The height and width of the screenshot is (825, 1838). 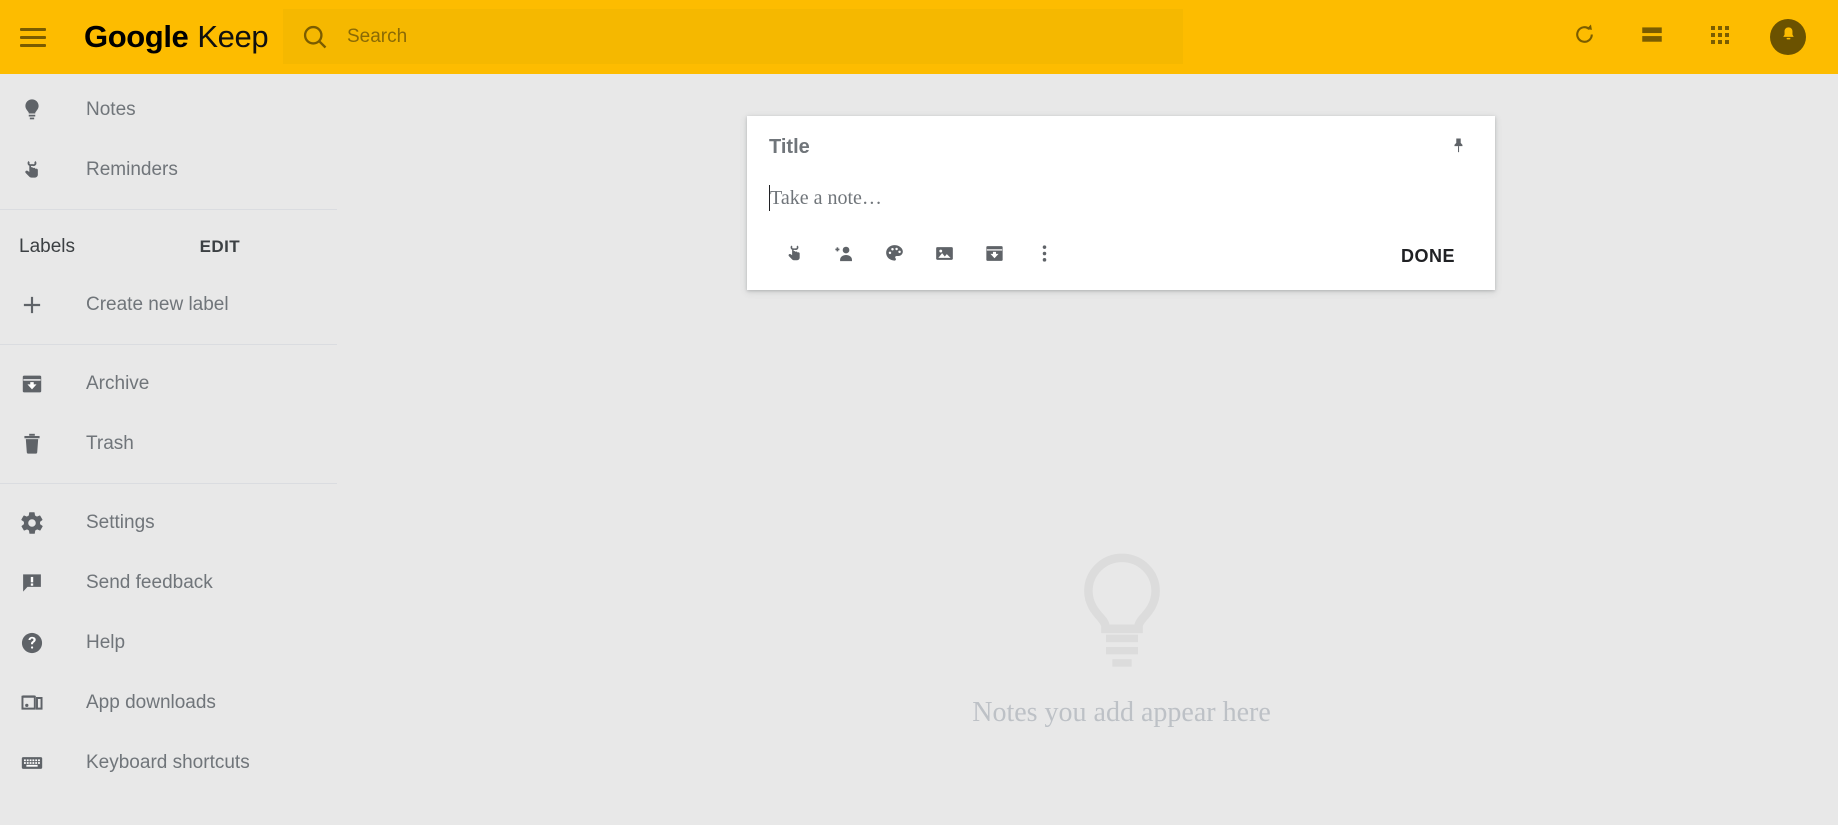 What do you see at coordinates (120, 522) in the screenshot?
I see `sidebar-item-label: Settings` at bounding box center [120, 522].